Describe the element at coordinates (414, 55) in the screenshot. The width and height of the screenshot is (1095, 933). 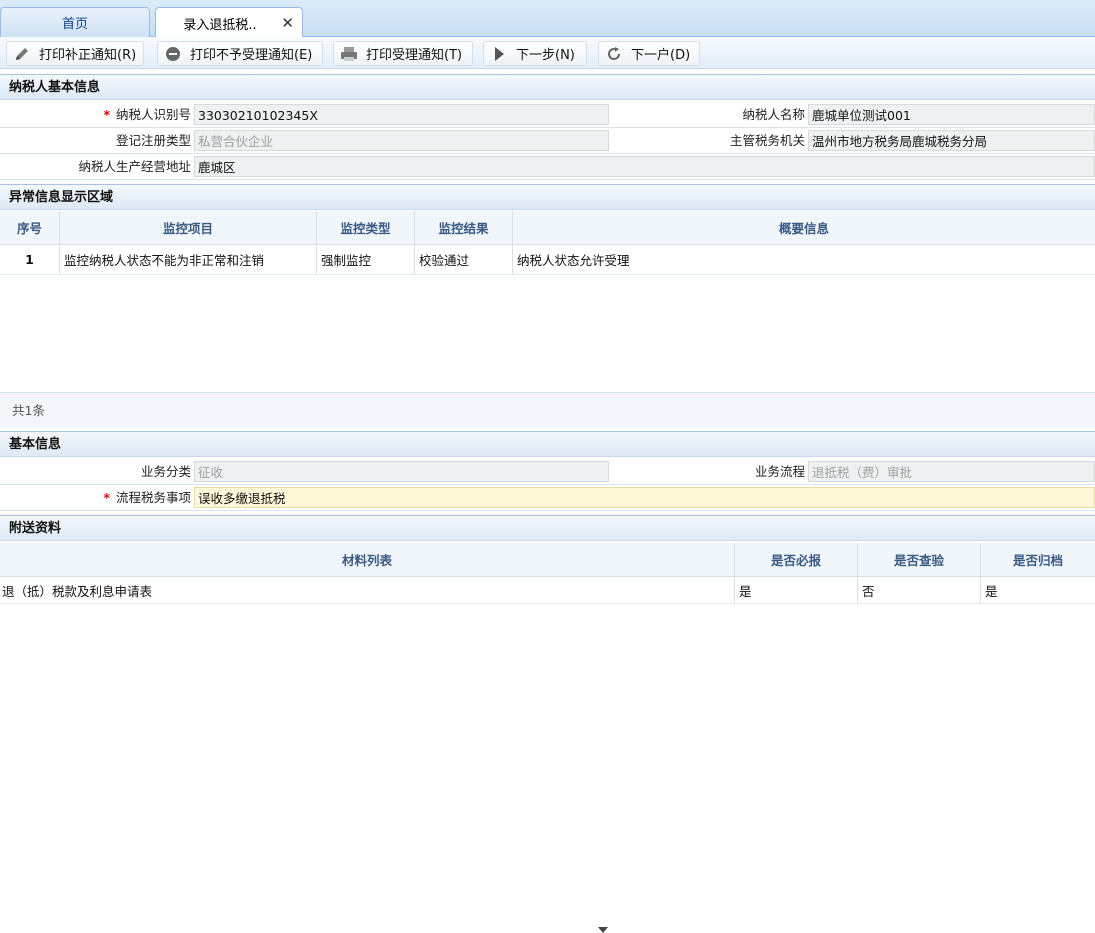
I see `print-acceptance-notice-label: 打印受理通知(T)` at that location.